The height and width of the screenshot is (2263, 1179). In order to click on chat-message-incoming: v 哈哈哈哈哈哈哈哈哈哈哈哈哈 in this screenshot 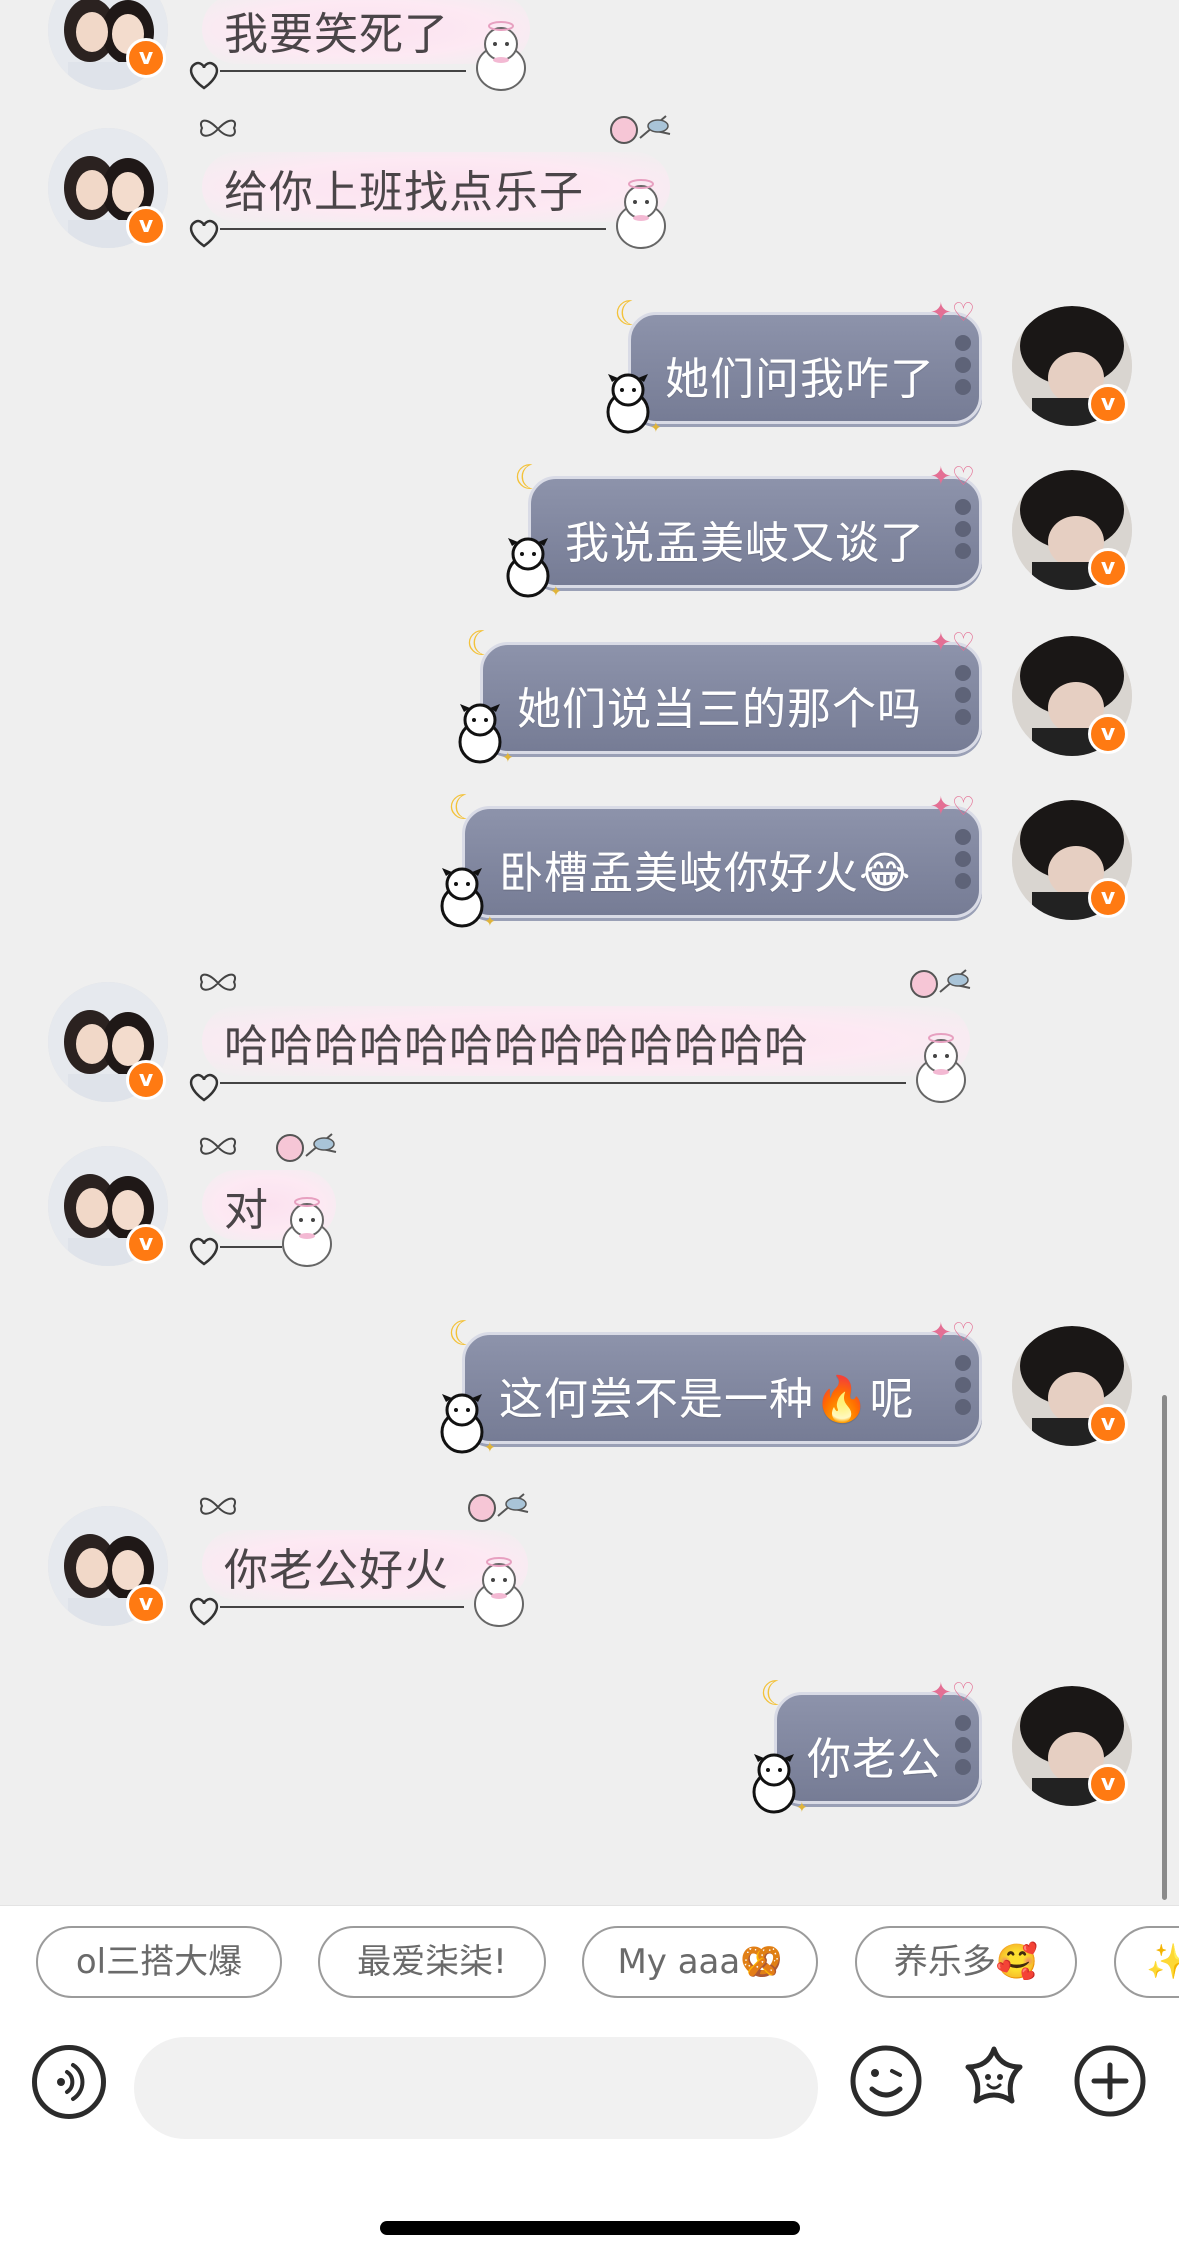, I will do `click(589, 1050)`.